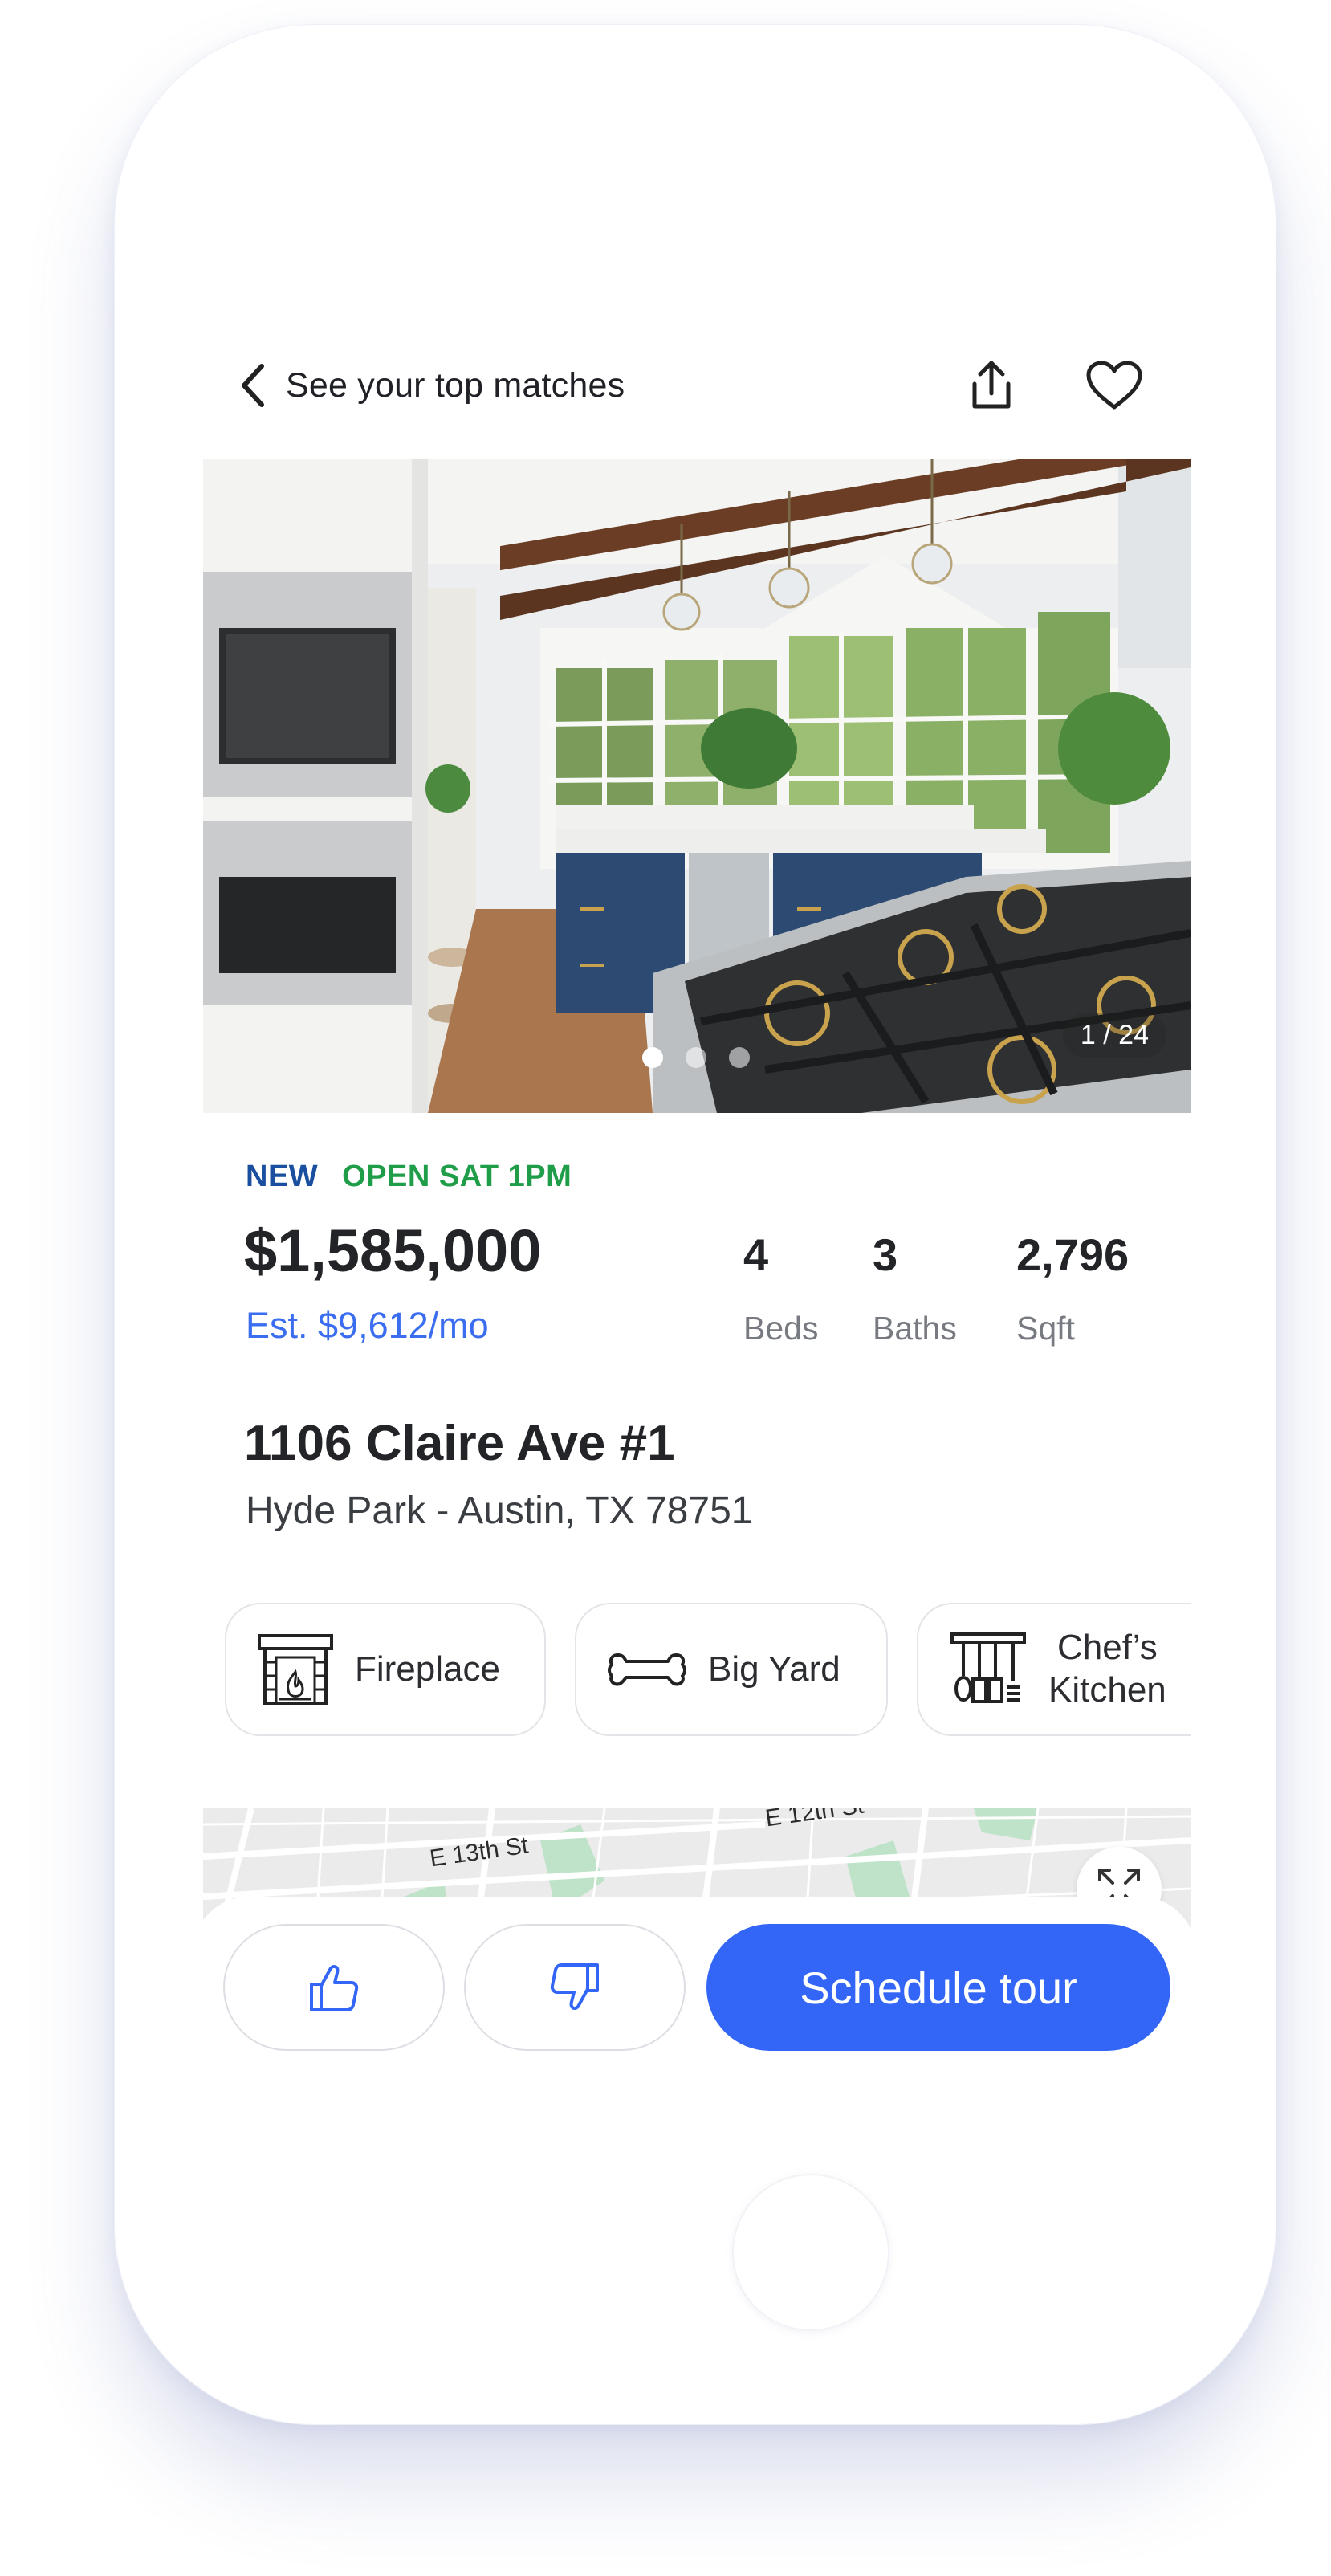  I want to click on thumbs-up-icon, so click(334, 1988).